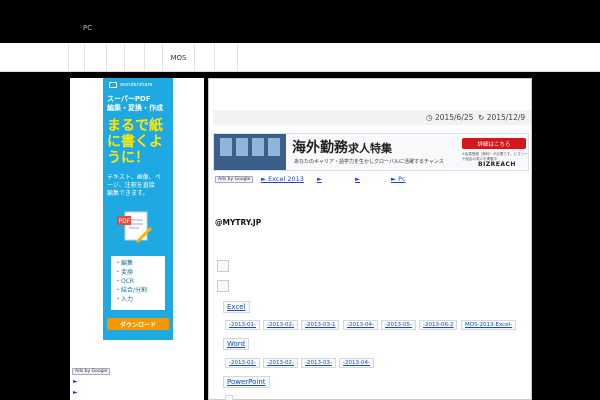 The width and height of the screenshot is (600, 400). I want to click on post-meta: ◷ 2015/6/25 ↻ 2015/12/9, so click(372, 117).